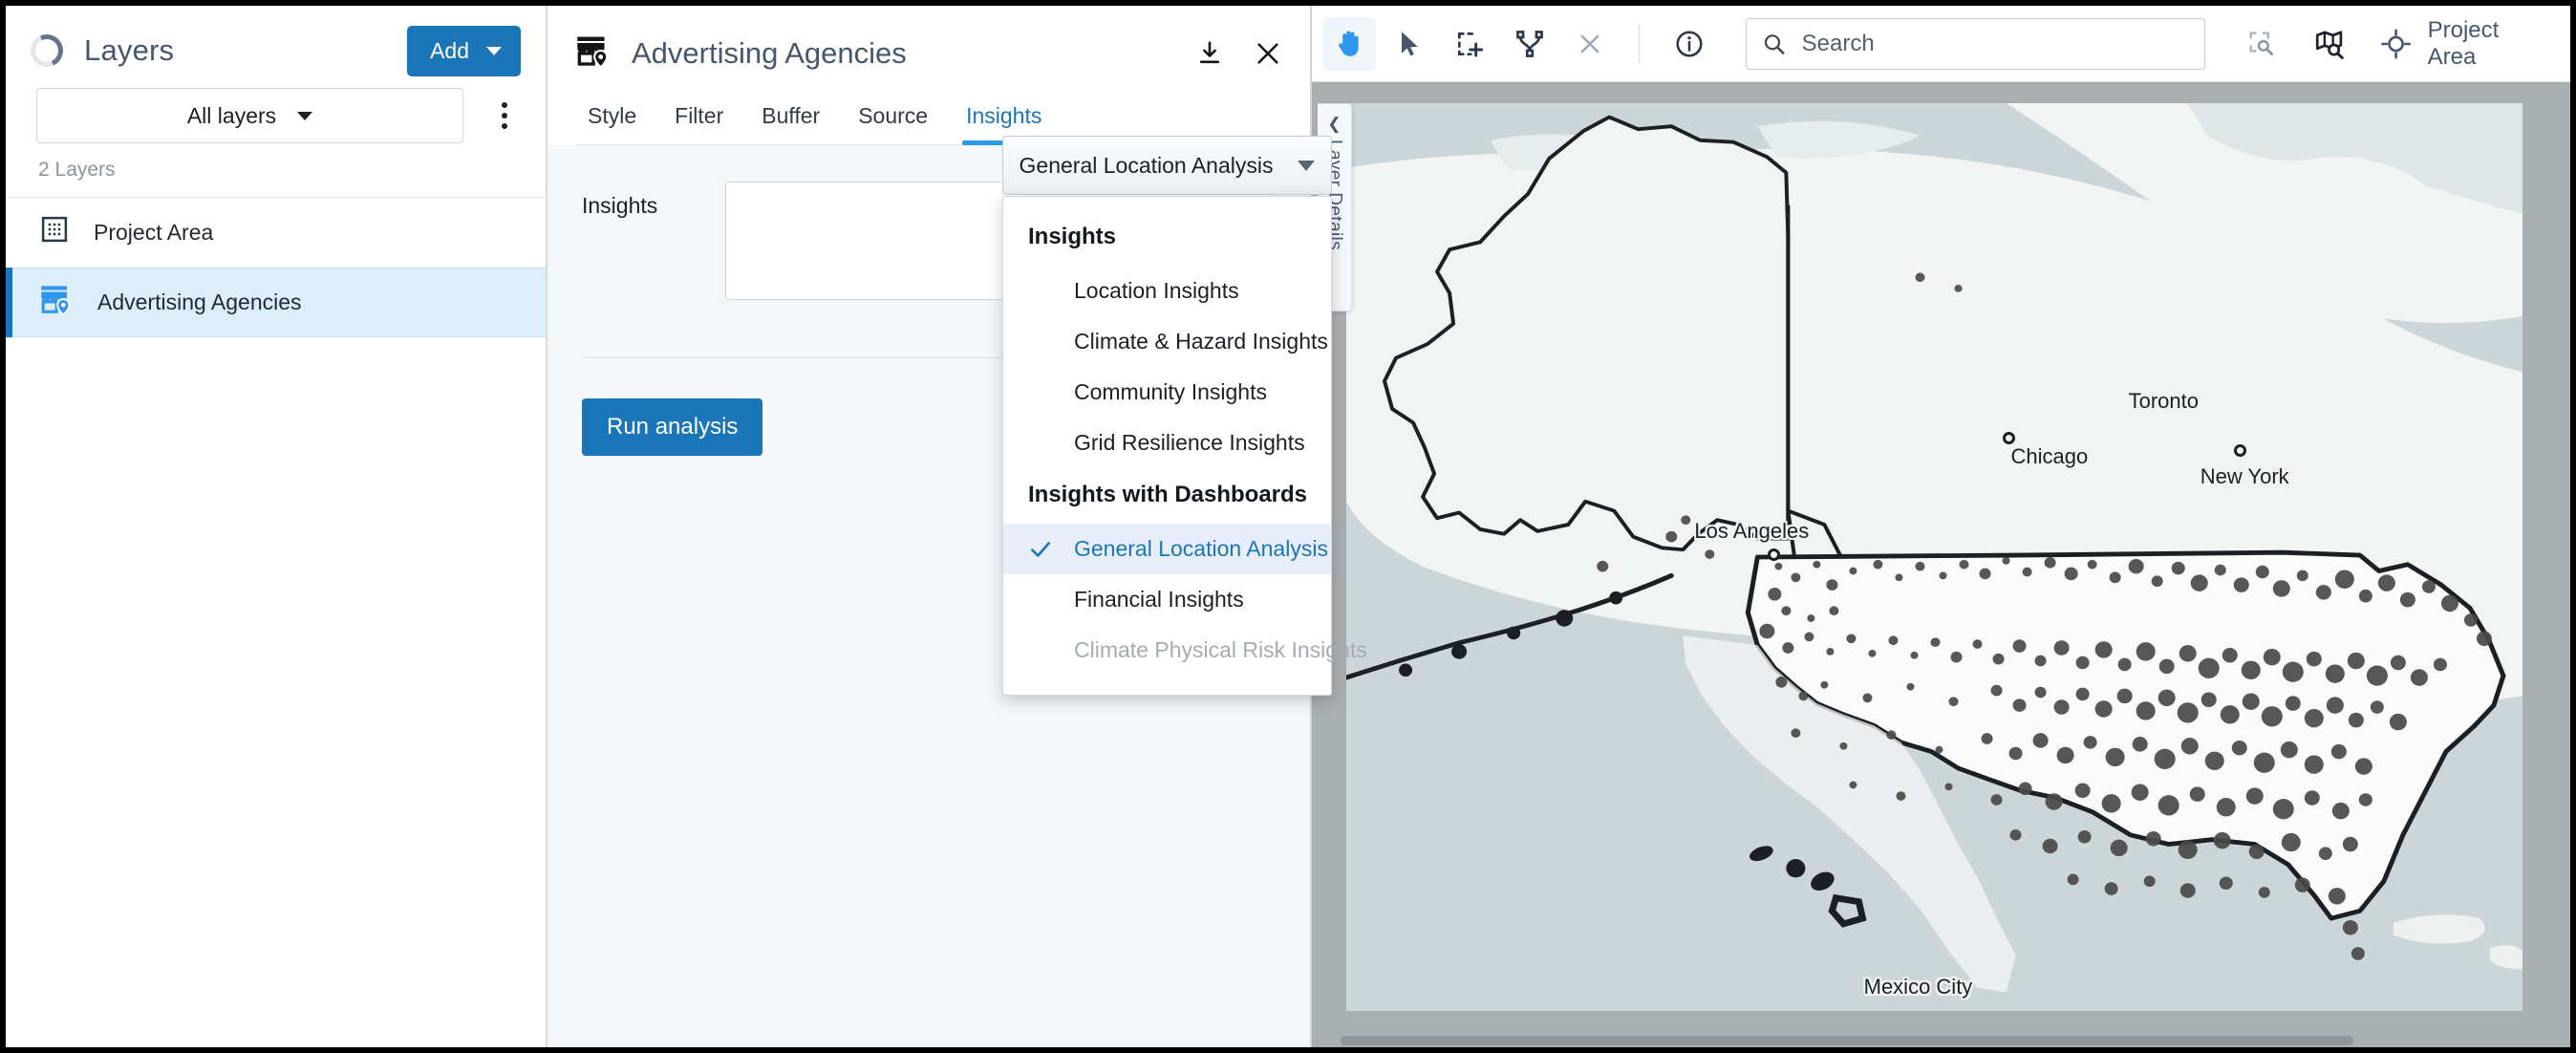  What do you see at coordinates (1167, 392) in the screenshot?
I see `dropdown-item-community-insights: Community Insights` at bounding box center [1167, 392].